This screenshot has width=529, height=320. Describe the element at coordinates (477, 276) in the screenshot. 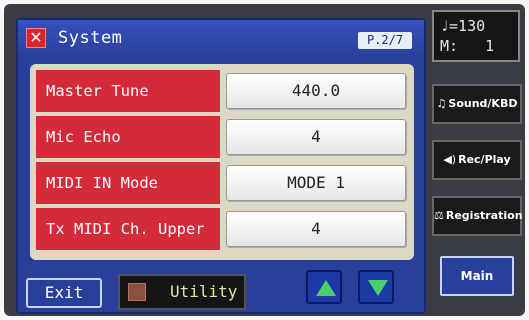

I see `main-button: Main` at that location.